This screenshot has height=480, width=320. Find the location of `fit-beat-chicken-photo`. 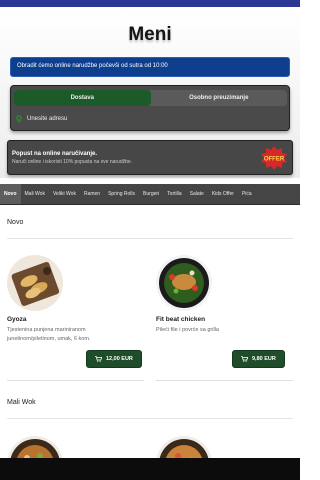

fit-beat-chicken-photo is located at coordinates (184, 283).